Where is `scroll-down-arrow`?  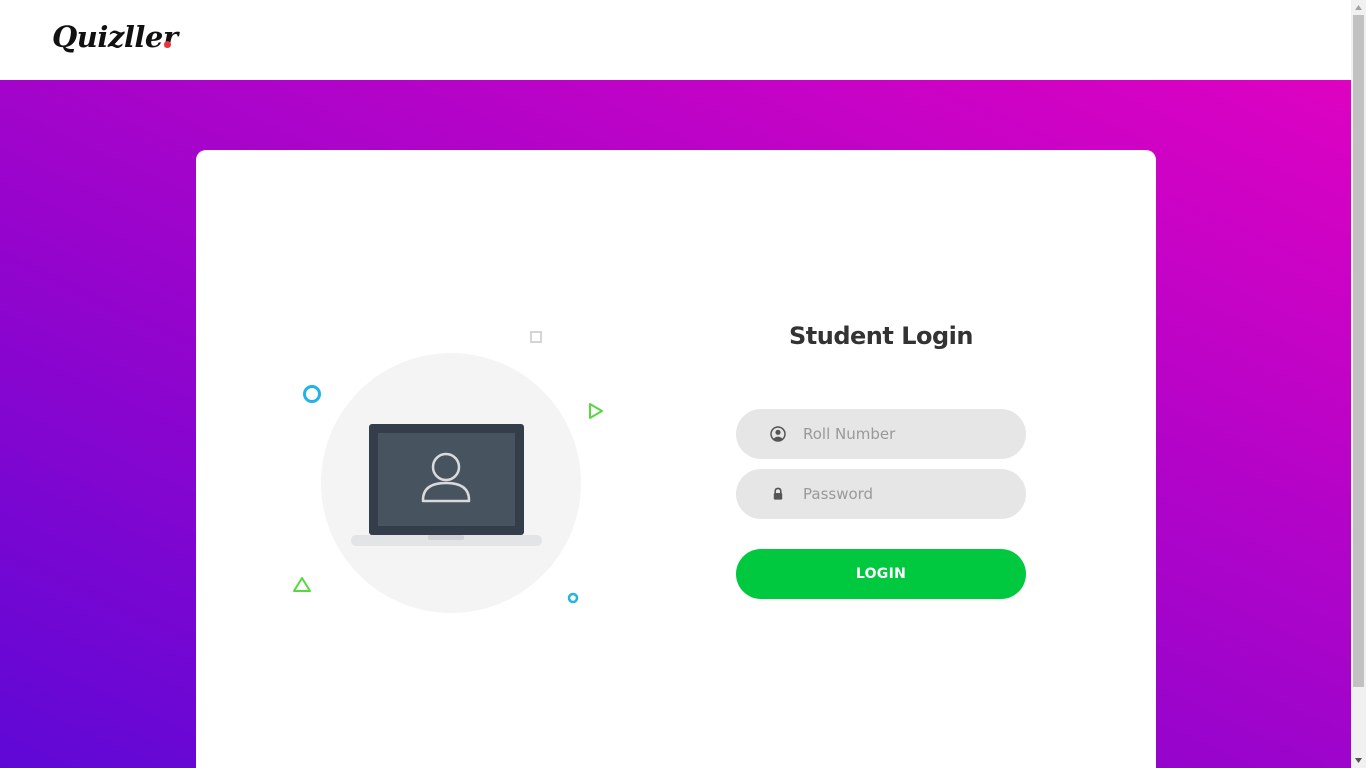 scroll-down-arrow is located at coordinates (1358, 760).